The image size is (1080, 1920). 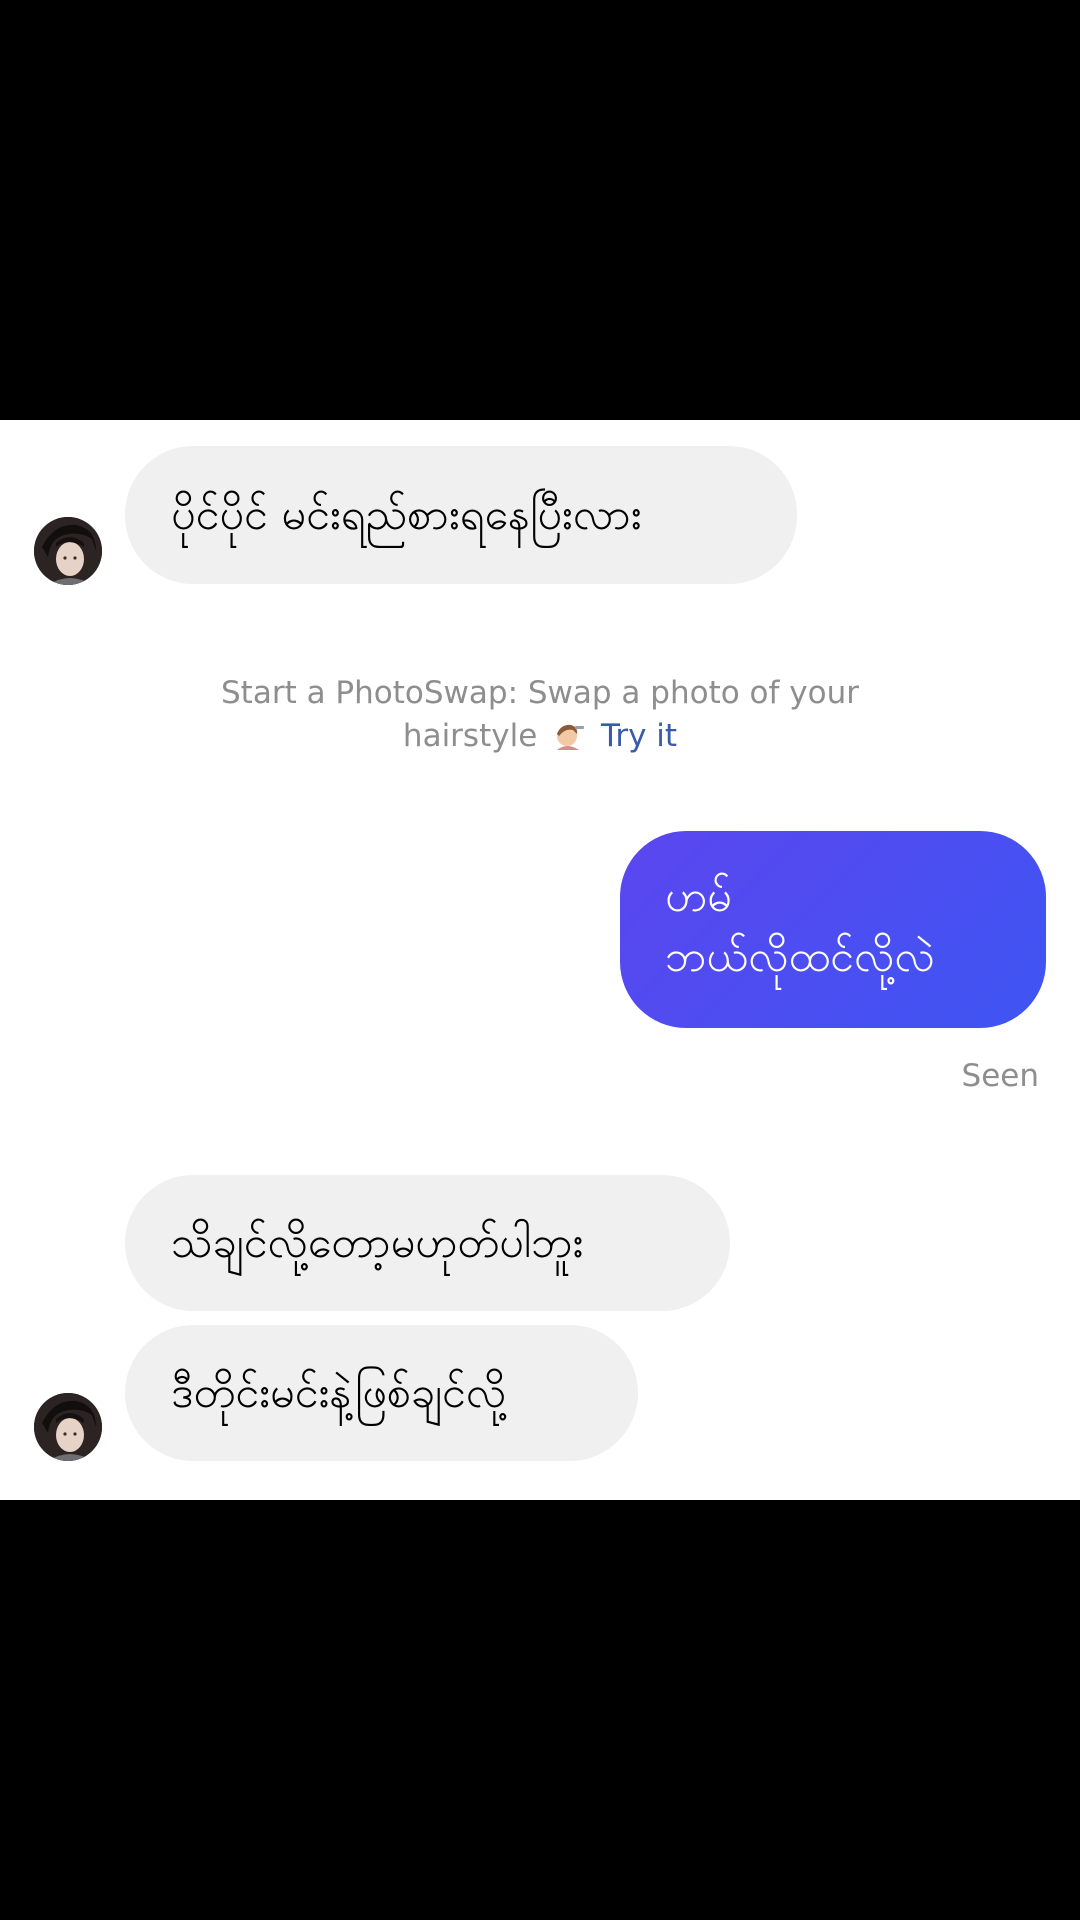 What do you see at coordinates (377, 1243) in the screenshot?
I see `message-text: သိချင်လို့တော့မဟုတ်ပါဘူး` at bounding box center [377, 1243].